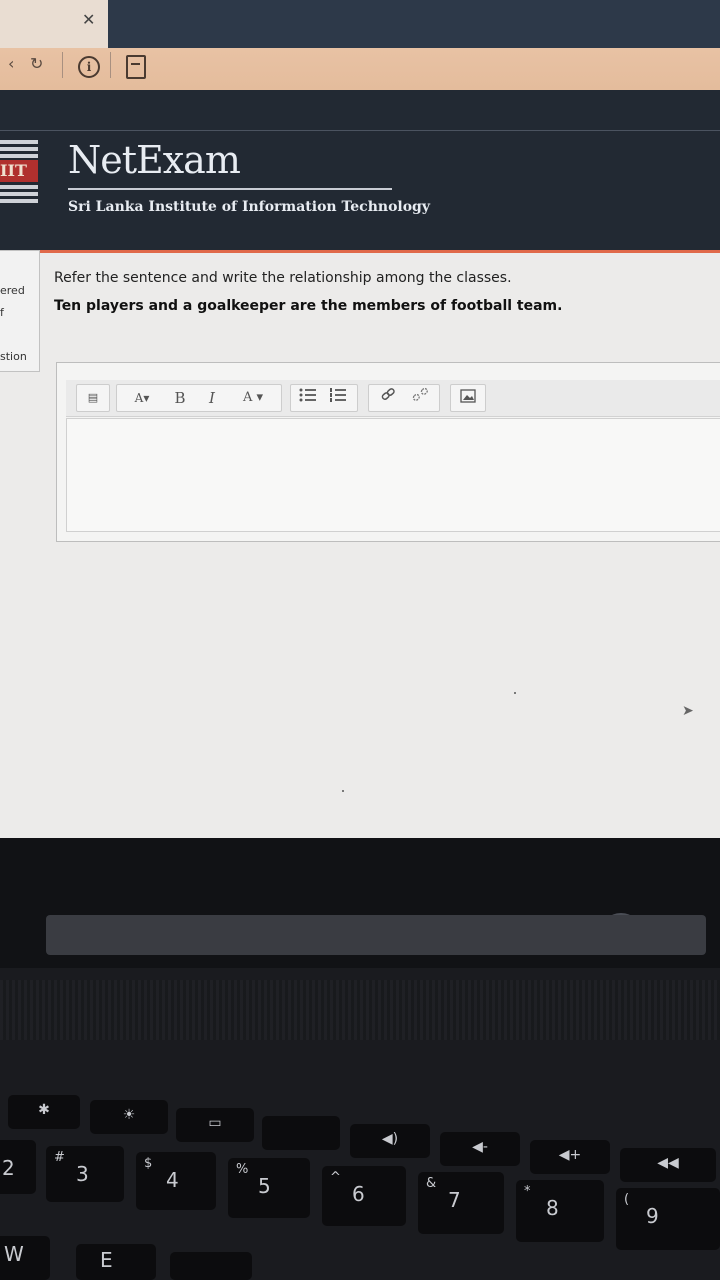 The image size is (720, 1280). I want to click on bold-button: B, so click(180, 398).